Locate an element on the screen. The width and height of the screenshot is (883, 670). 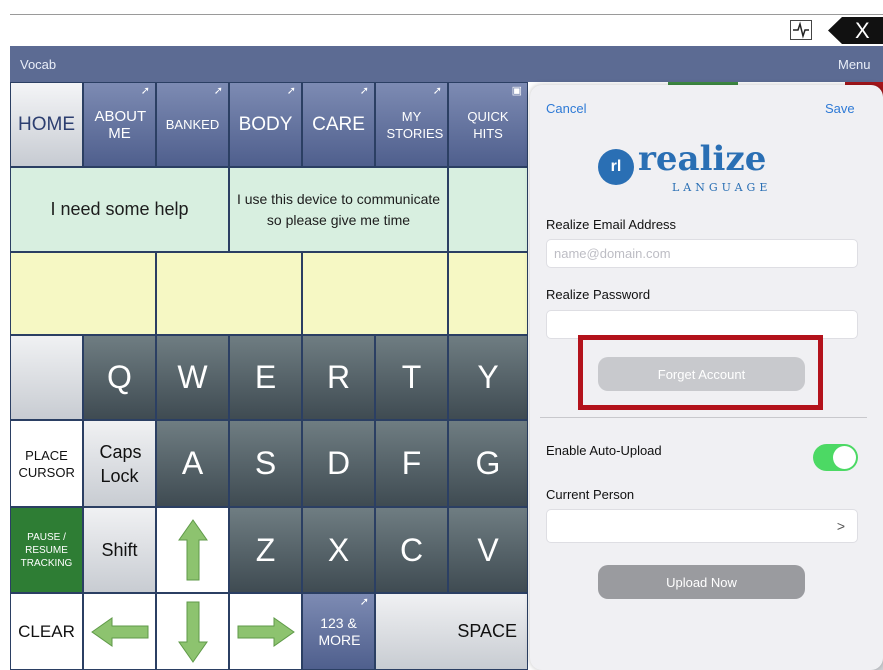
current-person-selector: > is located at coordinates (702, 526).